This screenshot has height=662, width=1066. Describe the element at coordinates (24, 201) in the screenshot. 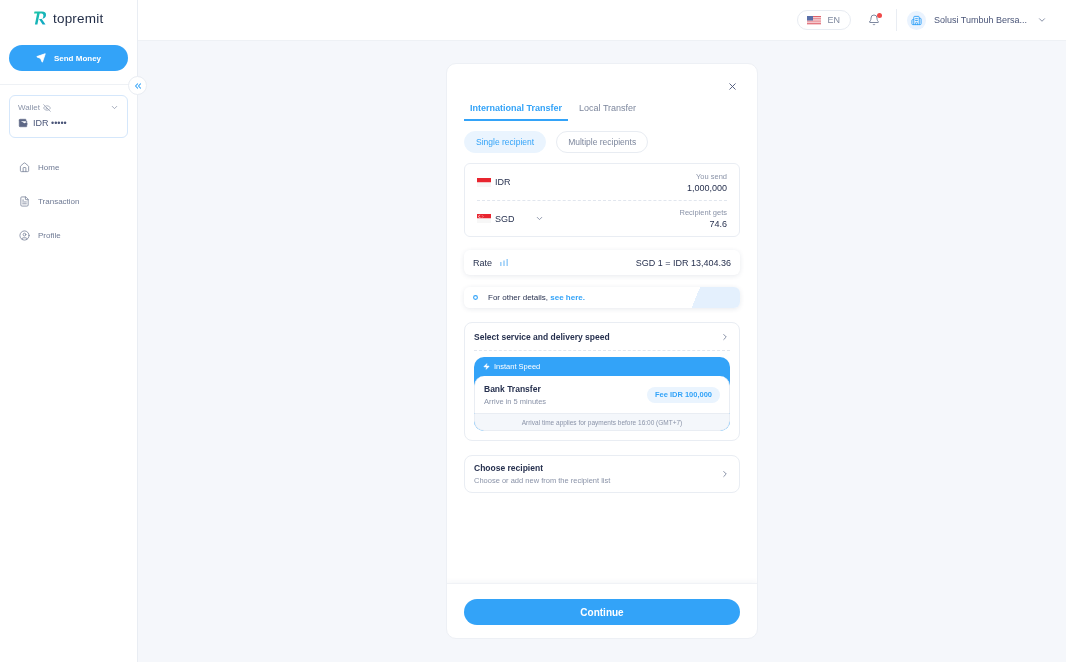

I see `document-icon` at that location.